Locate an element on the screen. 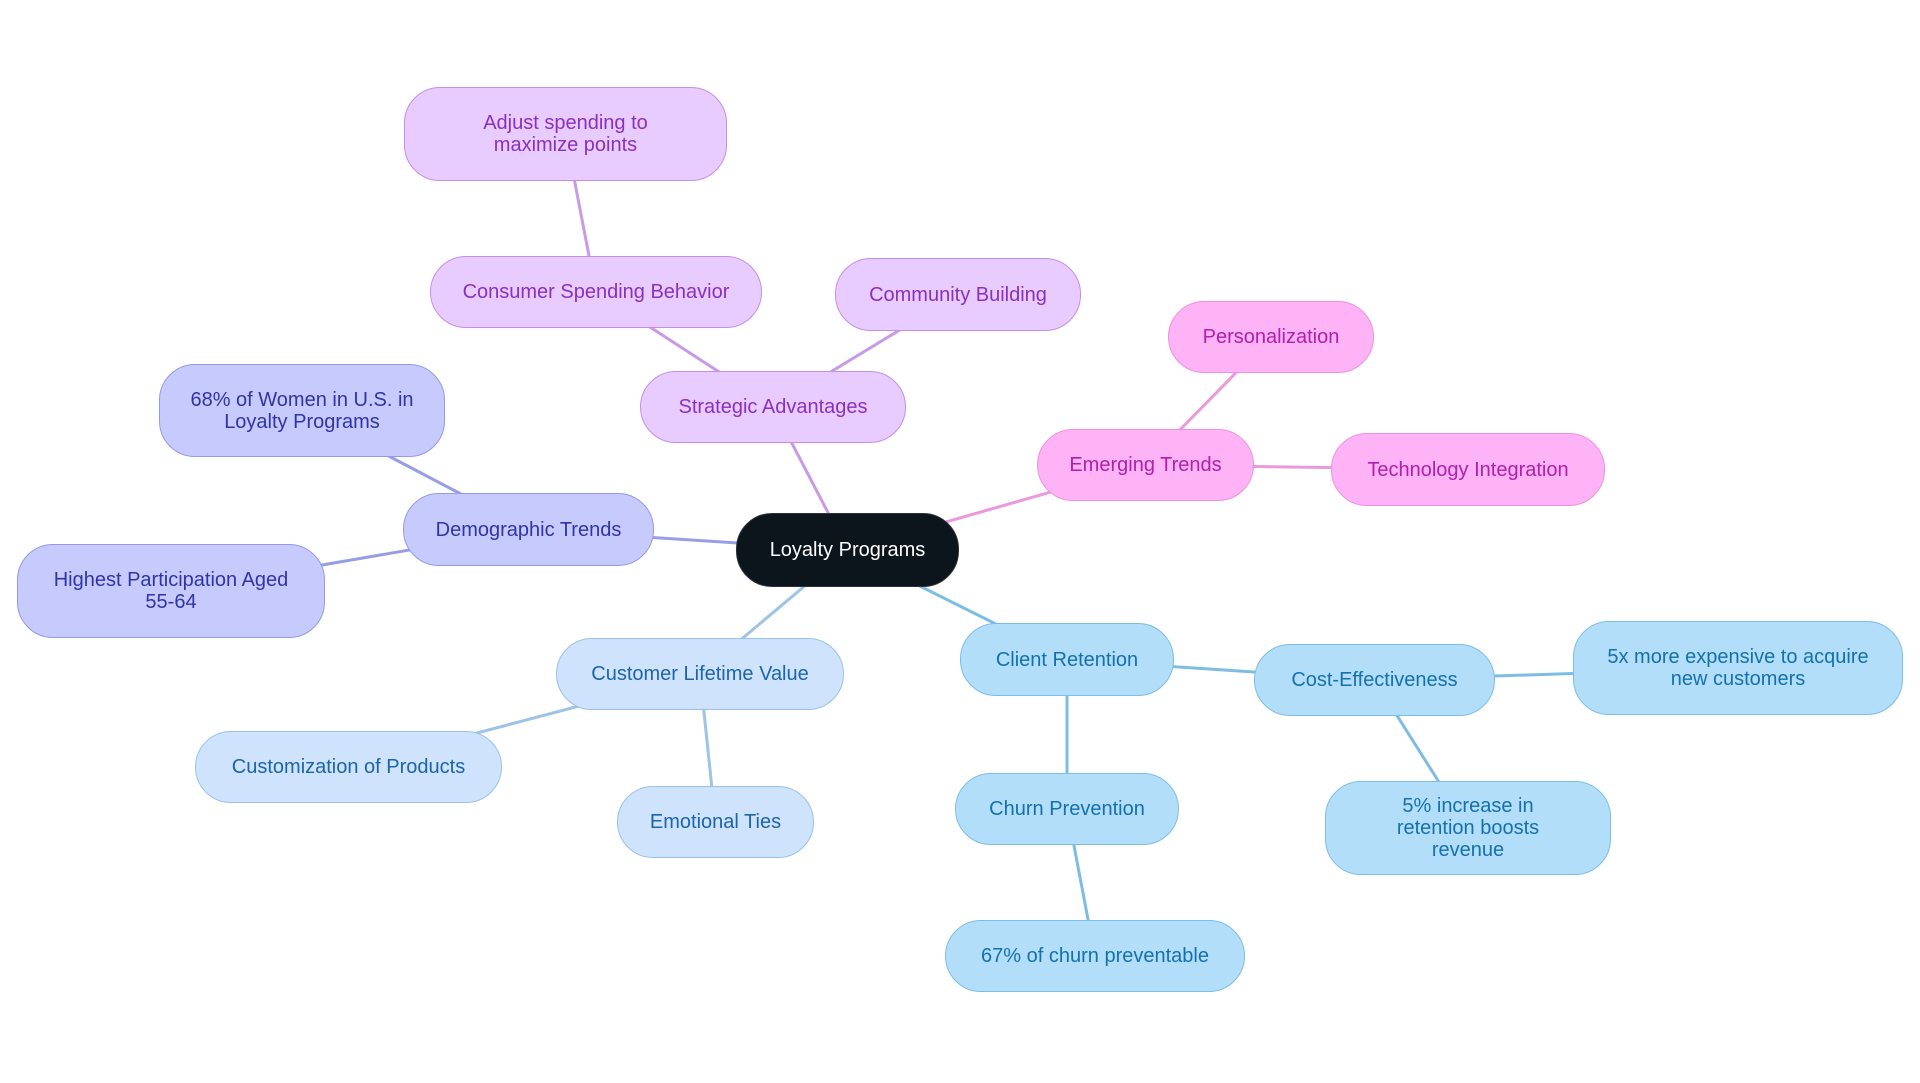 Image resolution: width=1920 pixels, height=1083 pixels. node-consumer-spending-behavior: Consumer Spending Behavior is located at coordinates (596, 292).